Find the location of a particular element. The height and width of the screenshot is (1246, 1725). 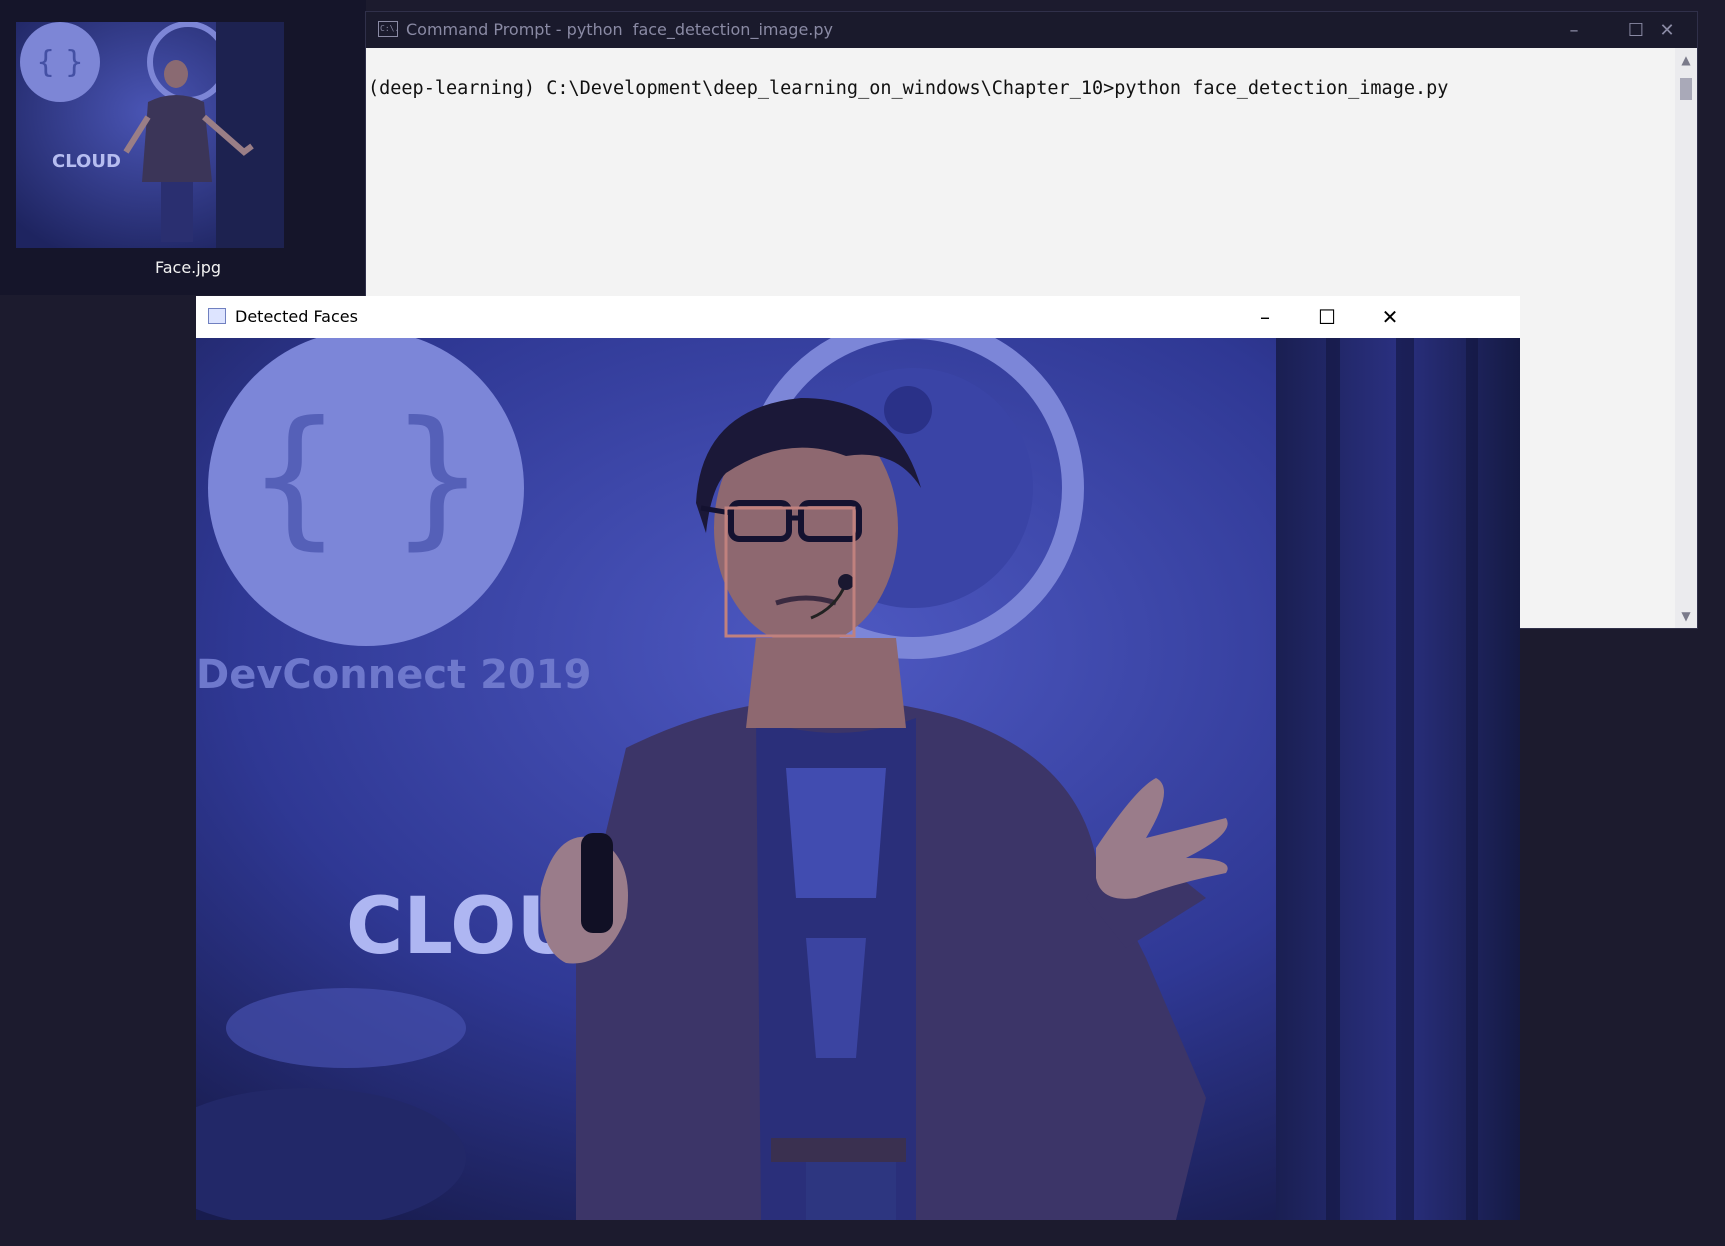

svg-text: CLOUD is located at coordinates (86, 161).